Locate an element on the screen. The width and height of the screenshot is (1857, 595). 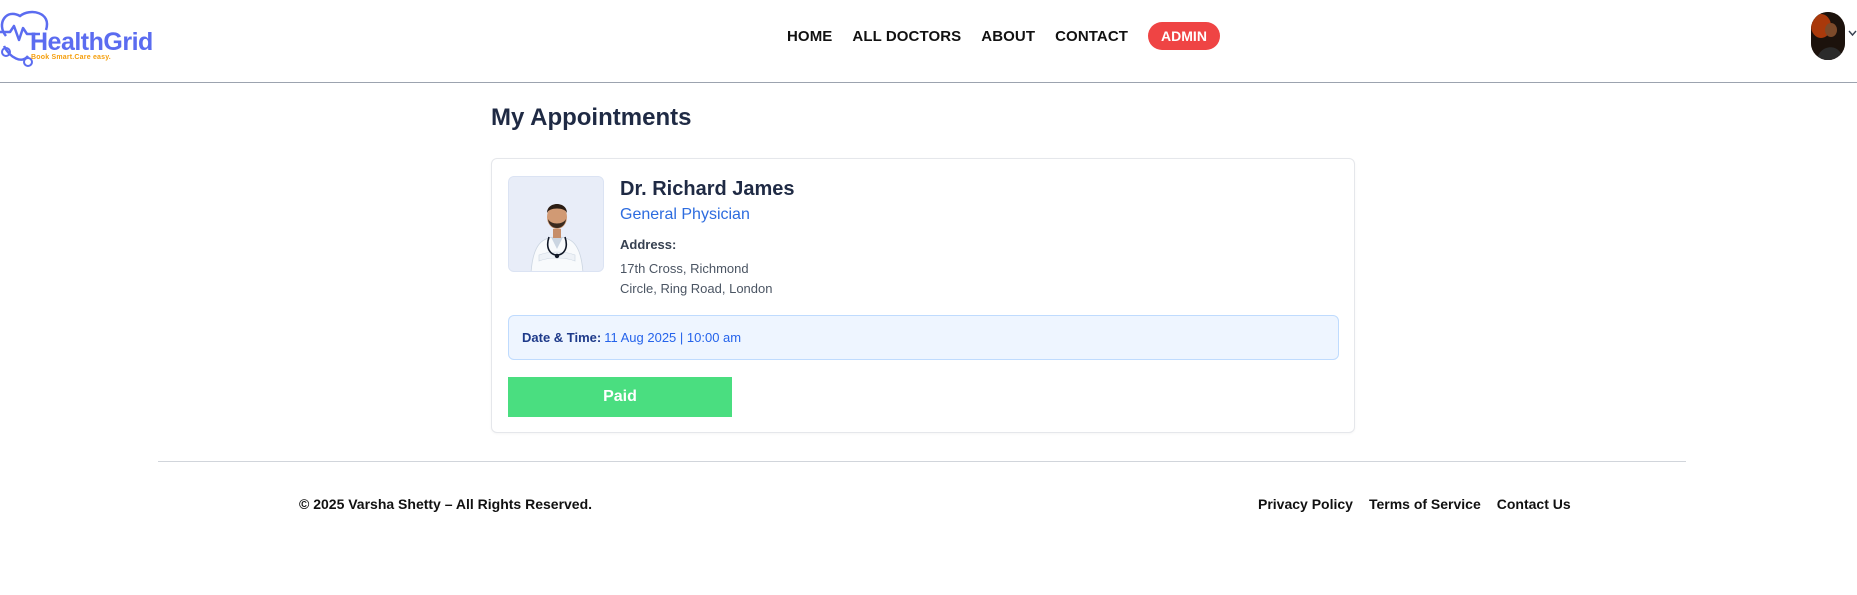
paid-status-button: Paid is located at coordinates (620, 397).